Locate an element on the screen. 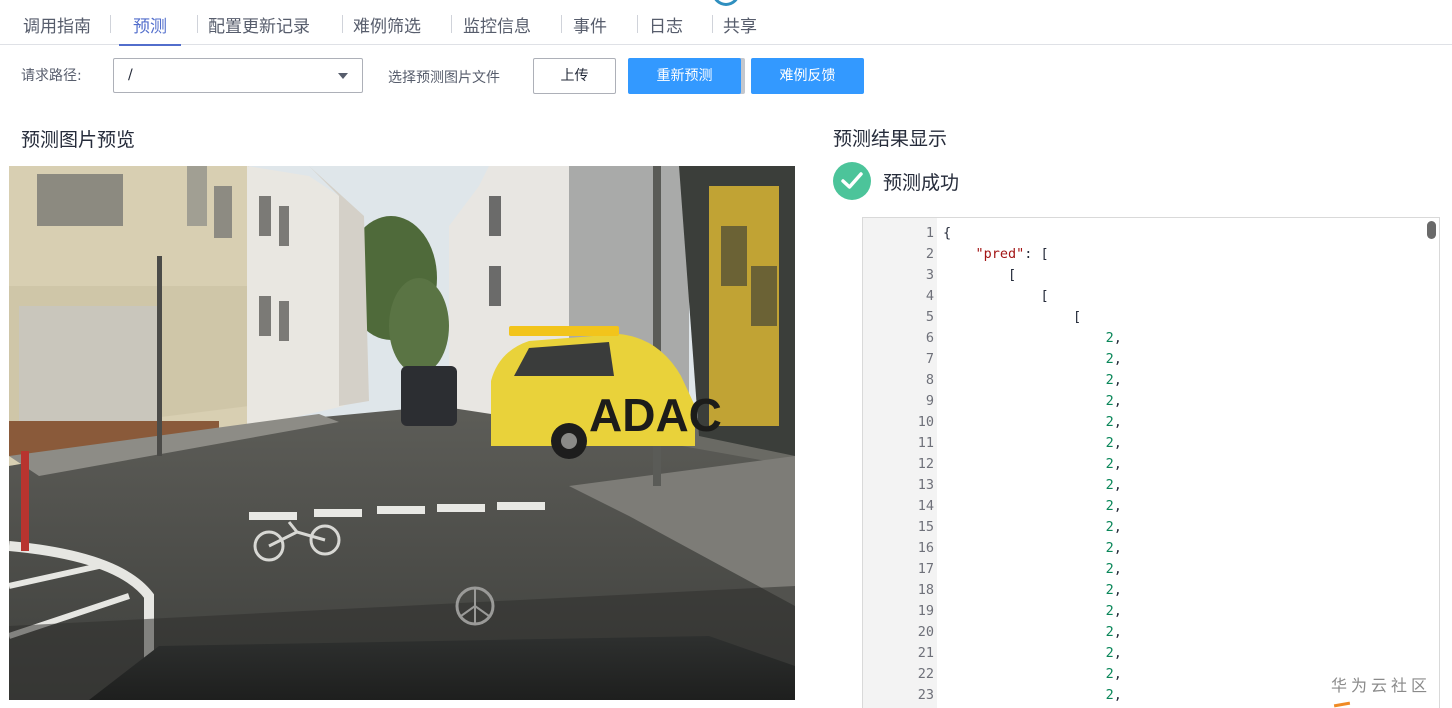  line-number: 1 is located at coordinates (929, 233).